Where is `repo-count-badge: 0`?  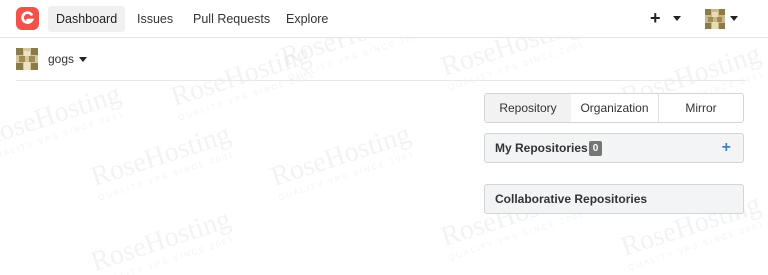
repo-count-badge: 0 is located at coordinates (595, 148).